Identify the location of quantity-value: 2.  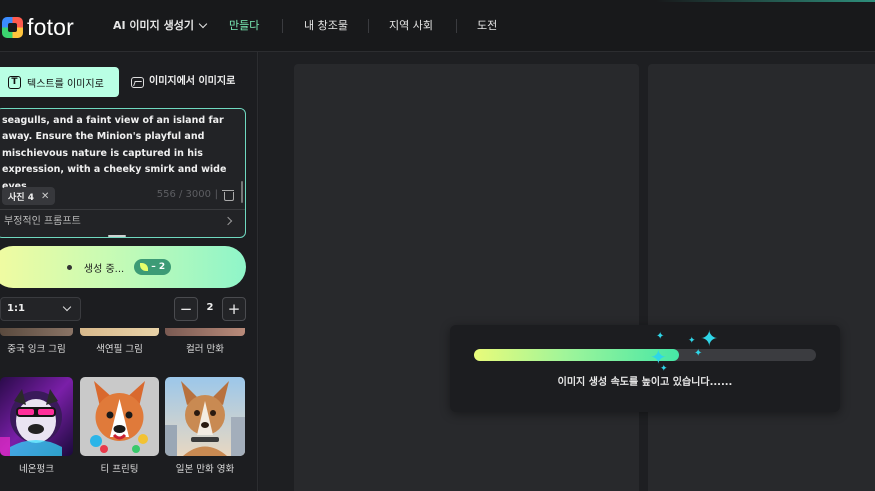
(210, 307).